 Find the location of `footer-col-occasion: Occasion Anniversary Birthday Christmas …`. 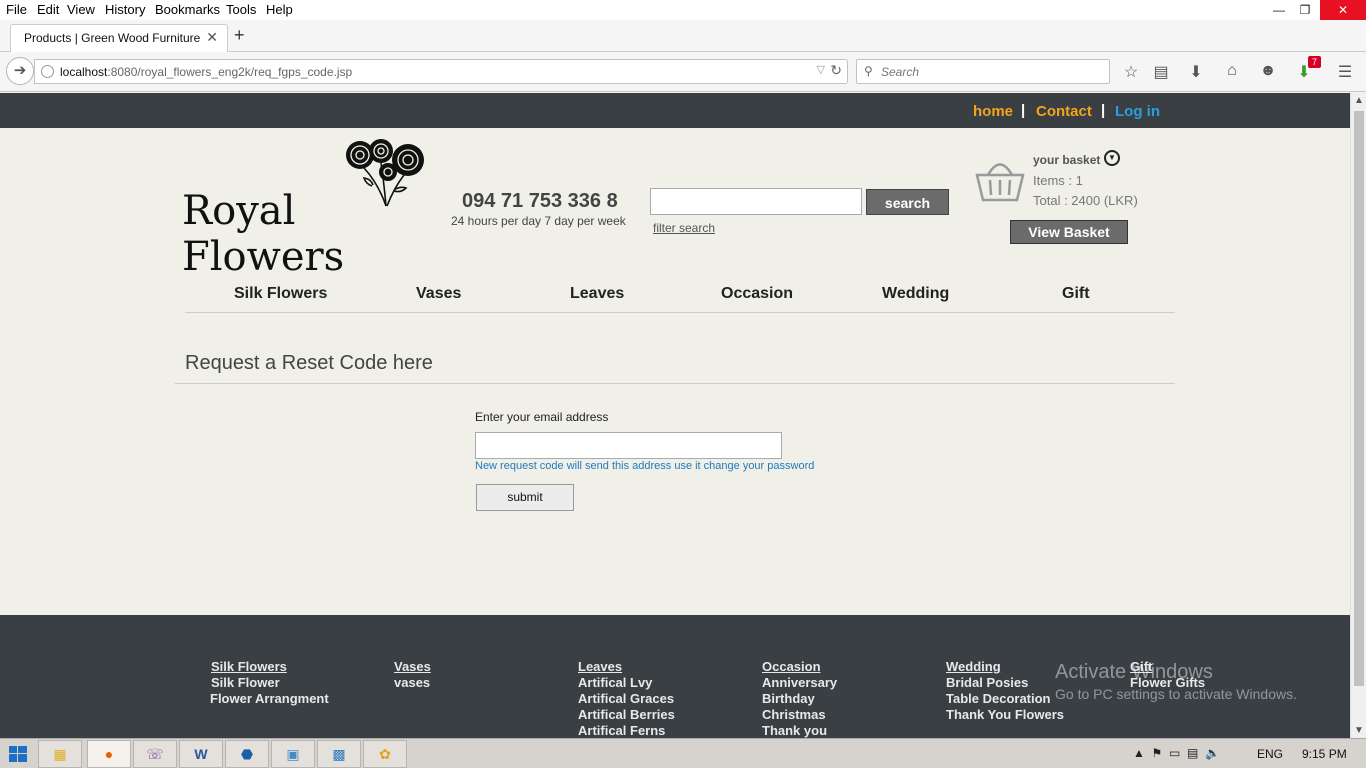

footer-col-occasion: Occasion Anniversary Birthday Christmas … is located at coordinates (799, 698).